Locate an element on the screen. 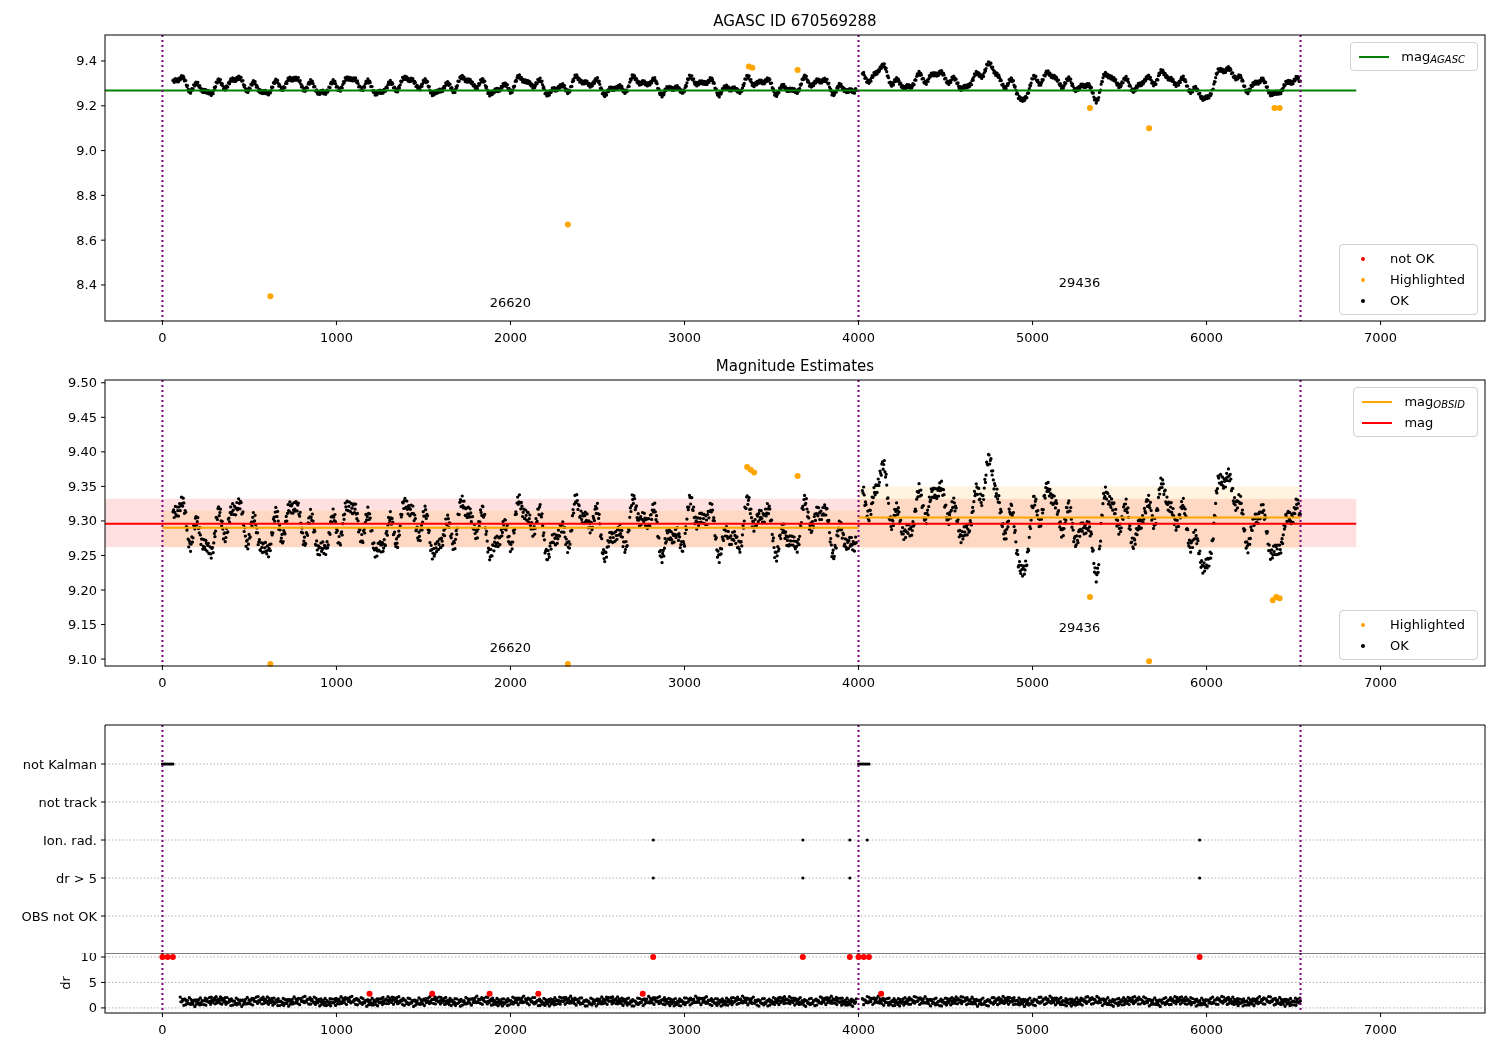  tick-label: 9.45 is located at coordinates (82, 417).